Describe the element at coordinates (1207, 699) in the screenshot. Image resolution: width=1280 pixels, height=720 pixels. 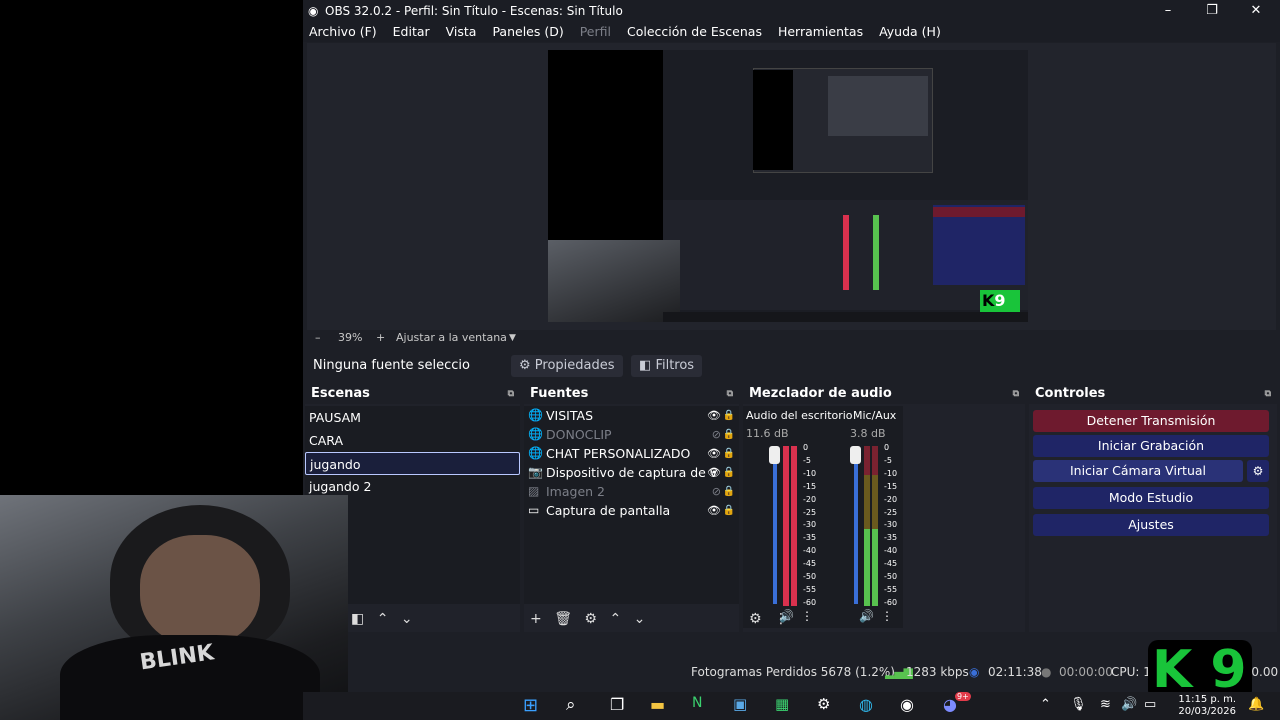
I see `clock-time: 11:15 p. m.` at that location.